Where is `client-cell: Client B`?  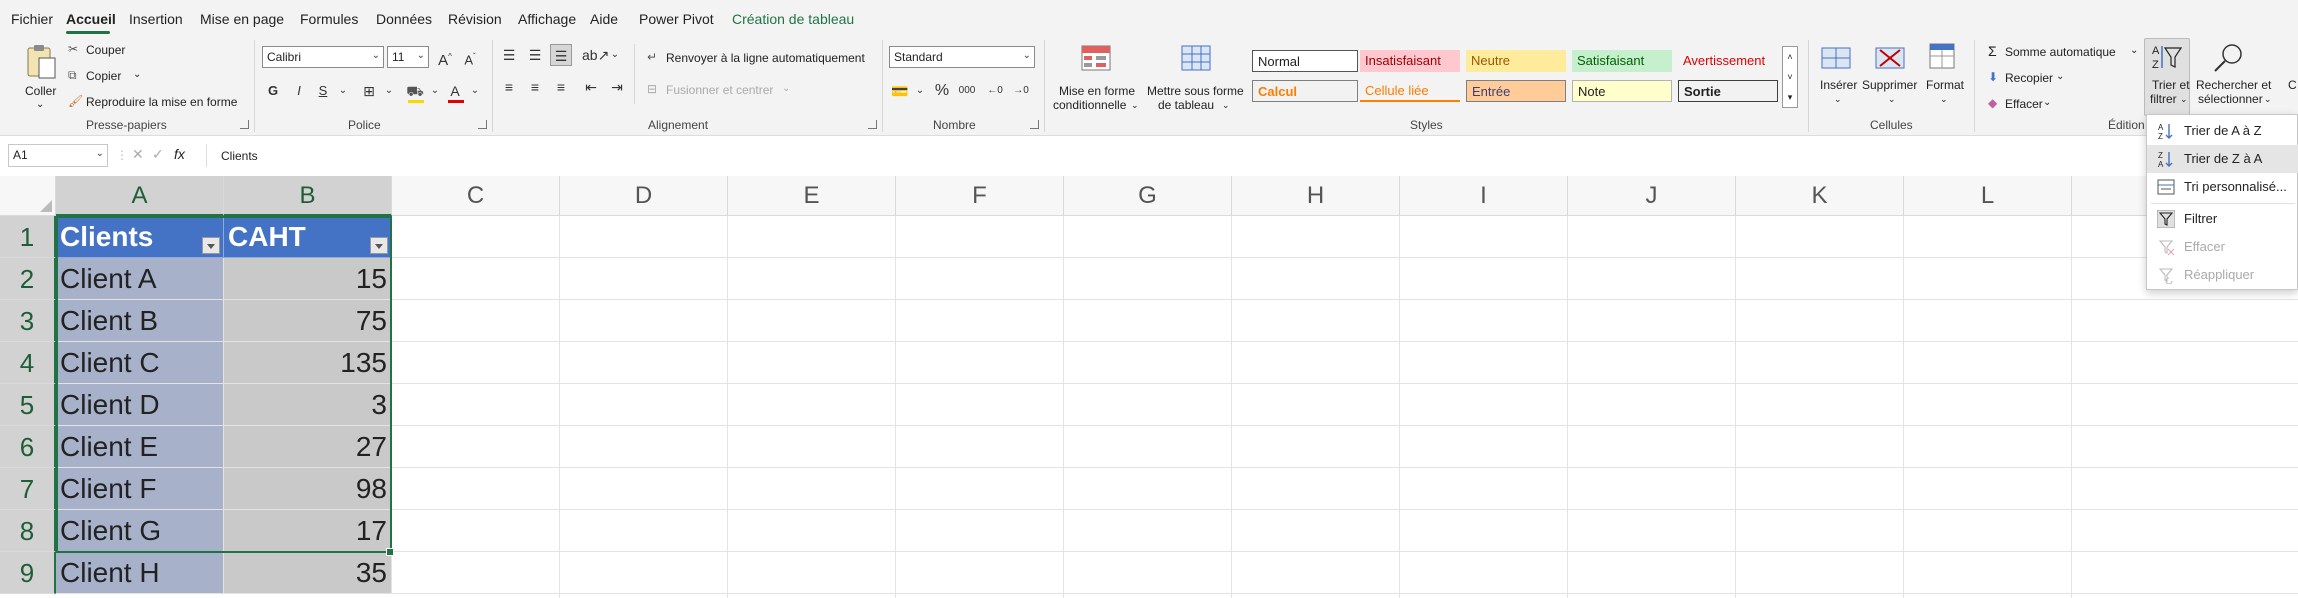
client-cell: Client B is located at coordinates (140, 321).